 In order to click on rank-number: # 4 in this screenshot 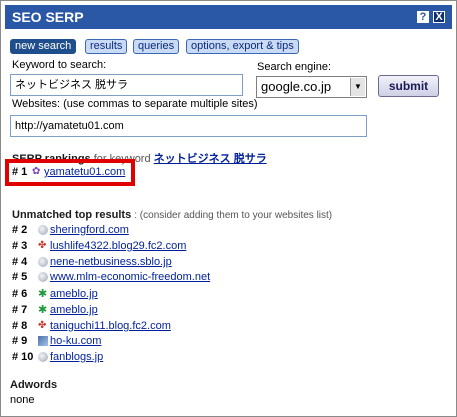, I will do `click(20, 262)`.